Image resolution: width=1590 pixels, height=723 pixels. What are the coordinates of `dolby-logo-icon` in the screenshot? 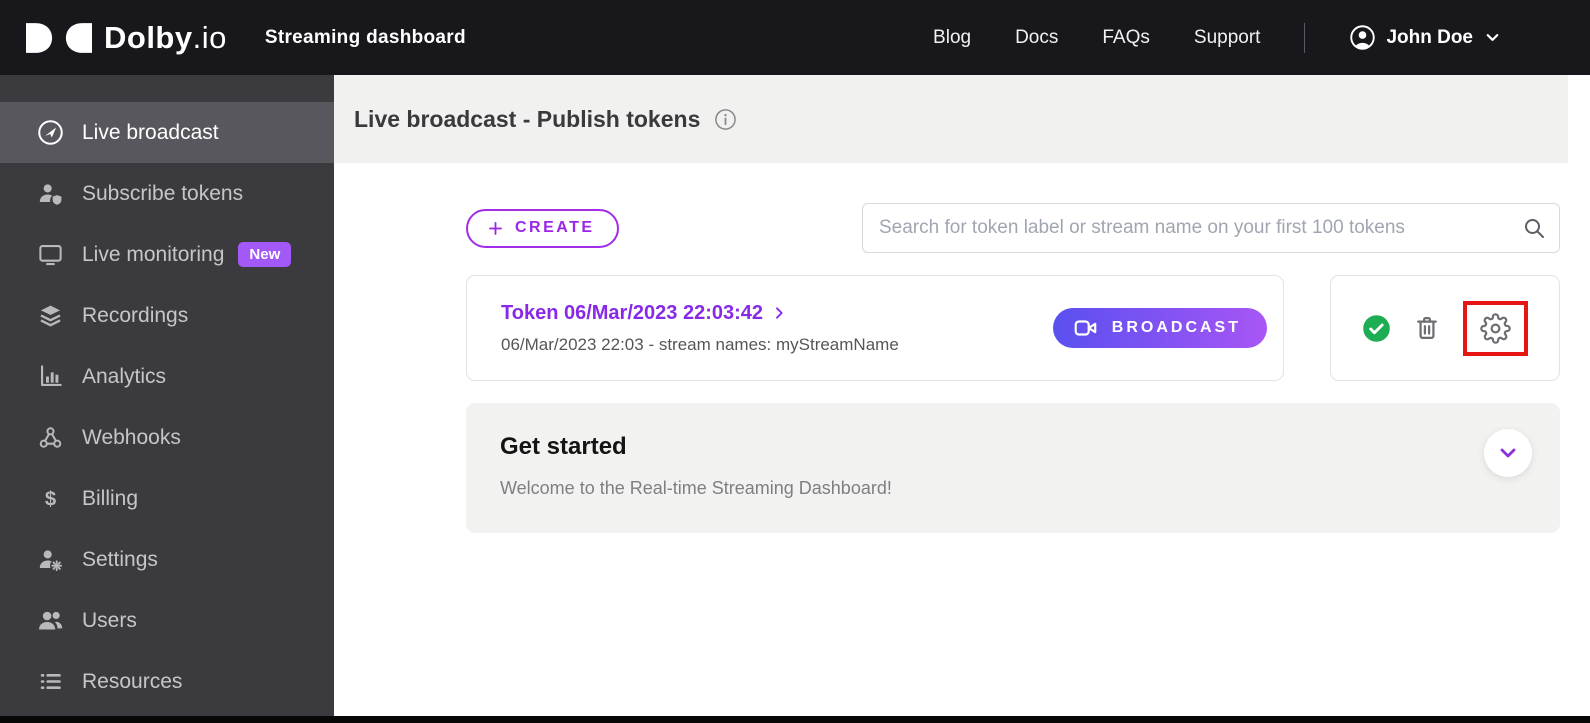 It's located at (59, 38).